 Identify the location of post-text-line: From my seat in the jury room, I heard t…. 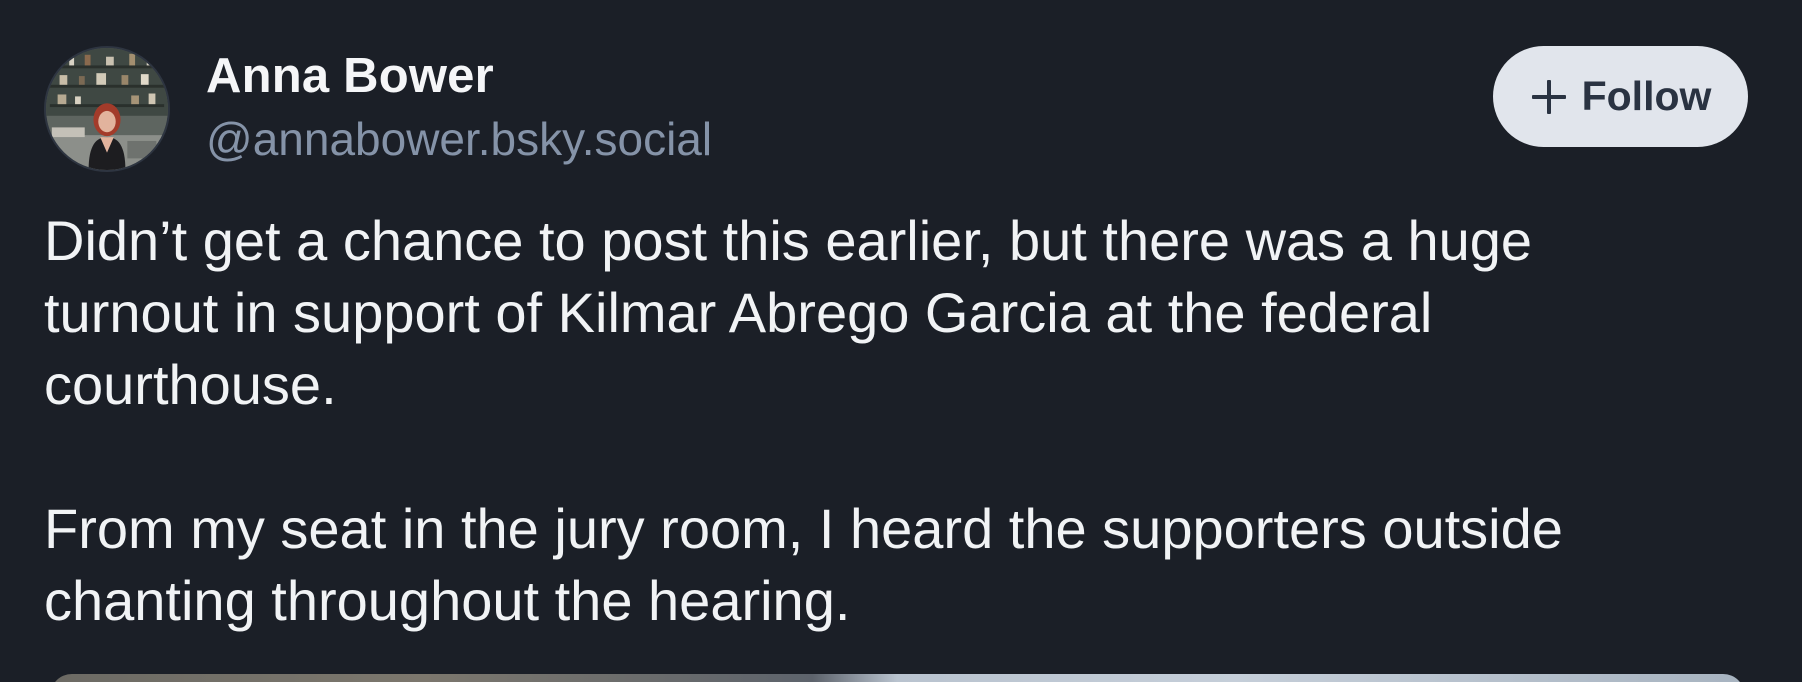
(803, 528).